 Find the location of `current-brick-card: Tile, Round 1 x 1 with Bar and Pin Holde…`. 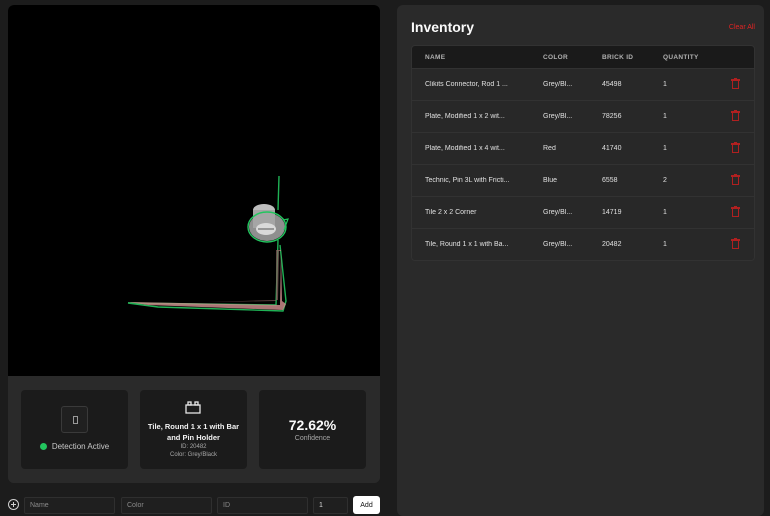

current-brick-card: Tile, Round 1 x 1 with Bar and Pin Holde… is located at coordinates (193, 429).